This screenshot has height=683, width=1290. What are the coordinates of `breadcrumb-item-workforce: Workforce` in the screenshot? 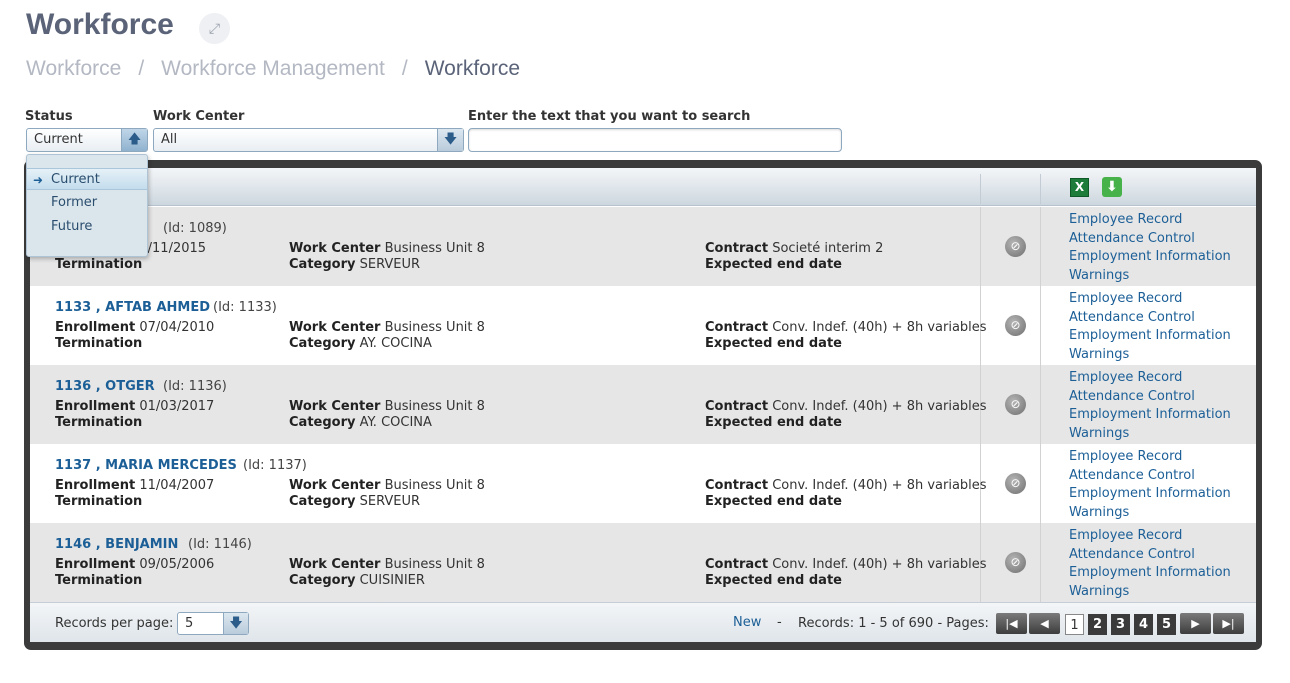 It's located at (73, 68).